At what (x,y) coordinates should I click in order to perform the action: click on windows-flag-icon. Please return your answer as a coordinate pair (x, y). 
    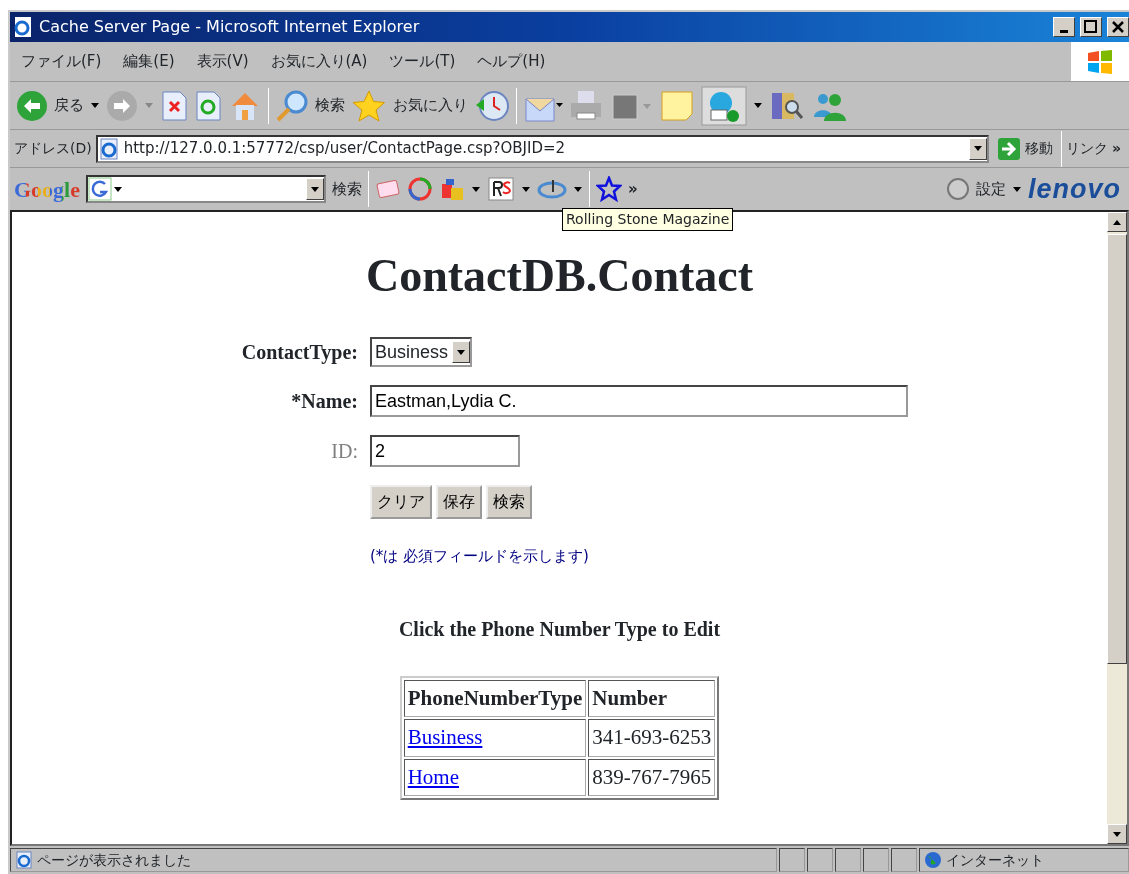
    Looking at the image, I should click on (1100, 61).